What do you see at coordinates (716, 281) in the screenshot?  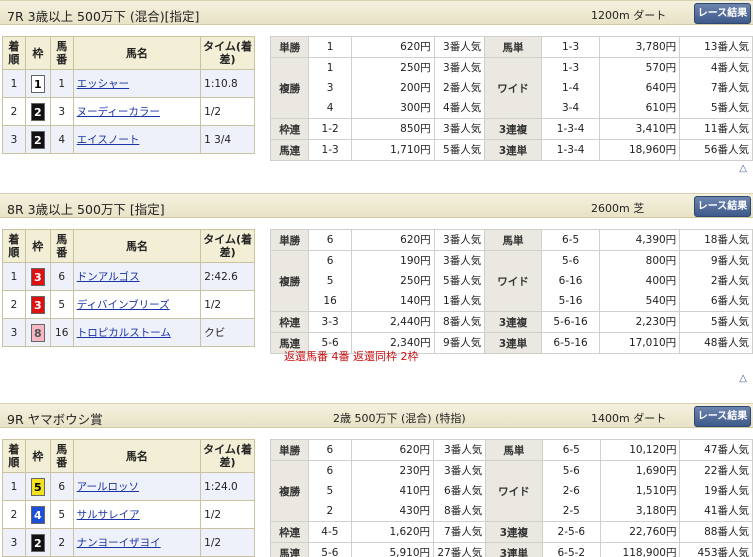 I see `payout-popularity-cell: 9番人気 2番人気 6番人気` at bounding box center [716, 281].